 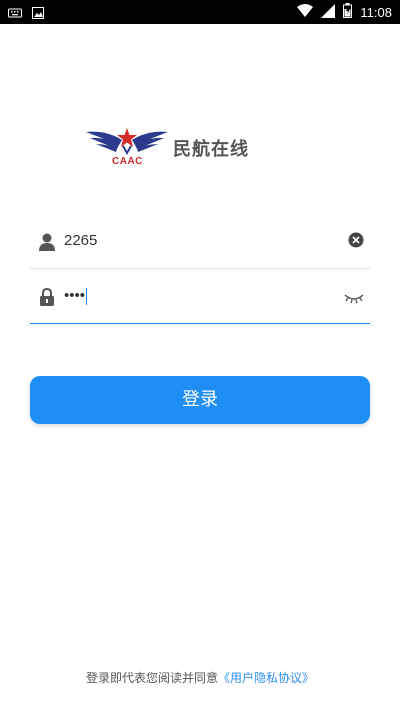 I want to click on status-time: 11:08, so click(x=376, y=12).